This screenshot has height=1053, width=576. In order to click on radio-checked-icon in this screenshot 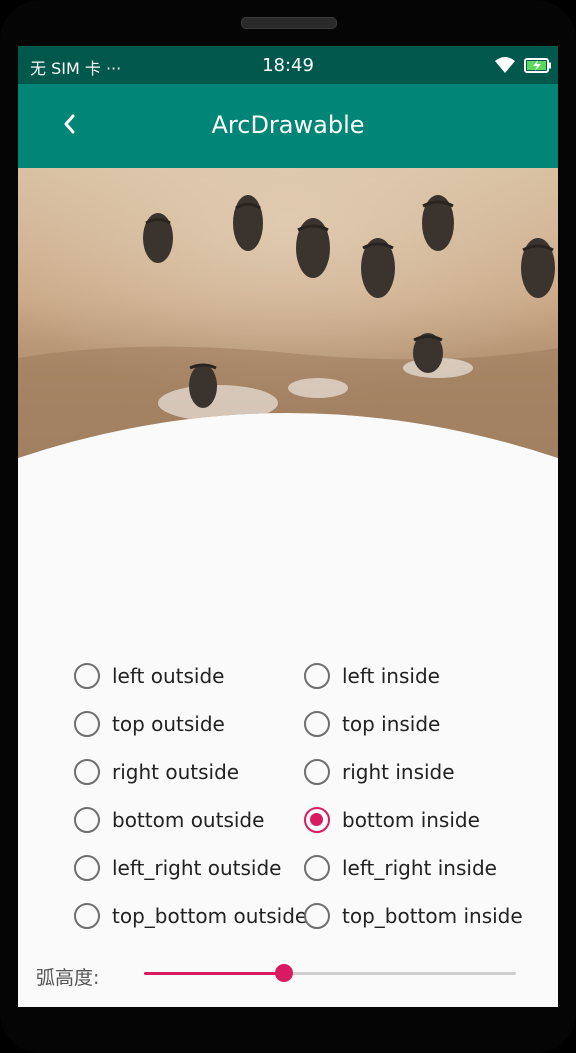, I will do `click(317, 820)`.